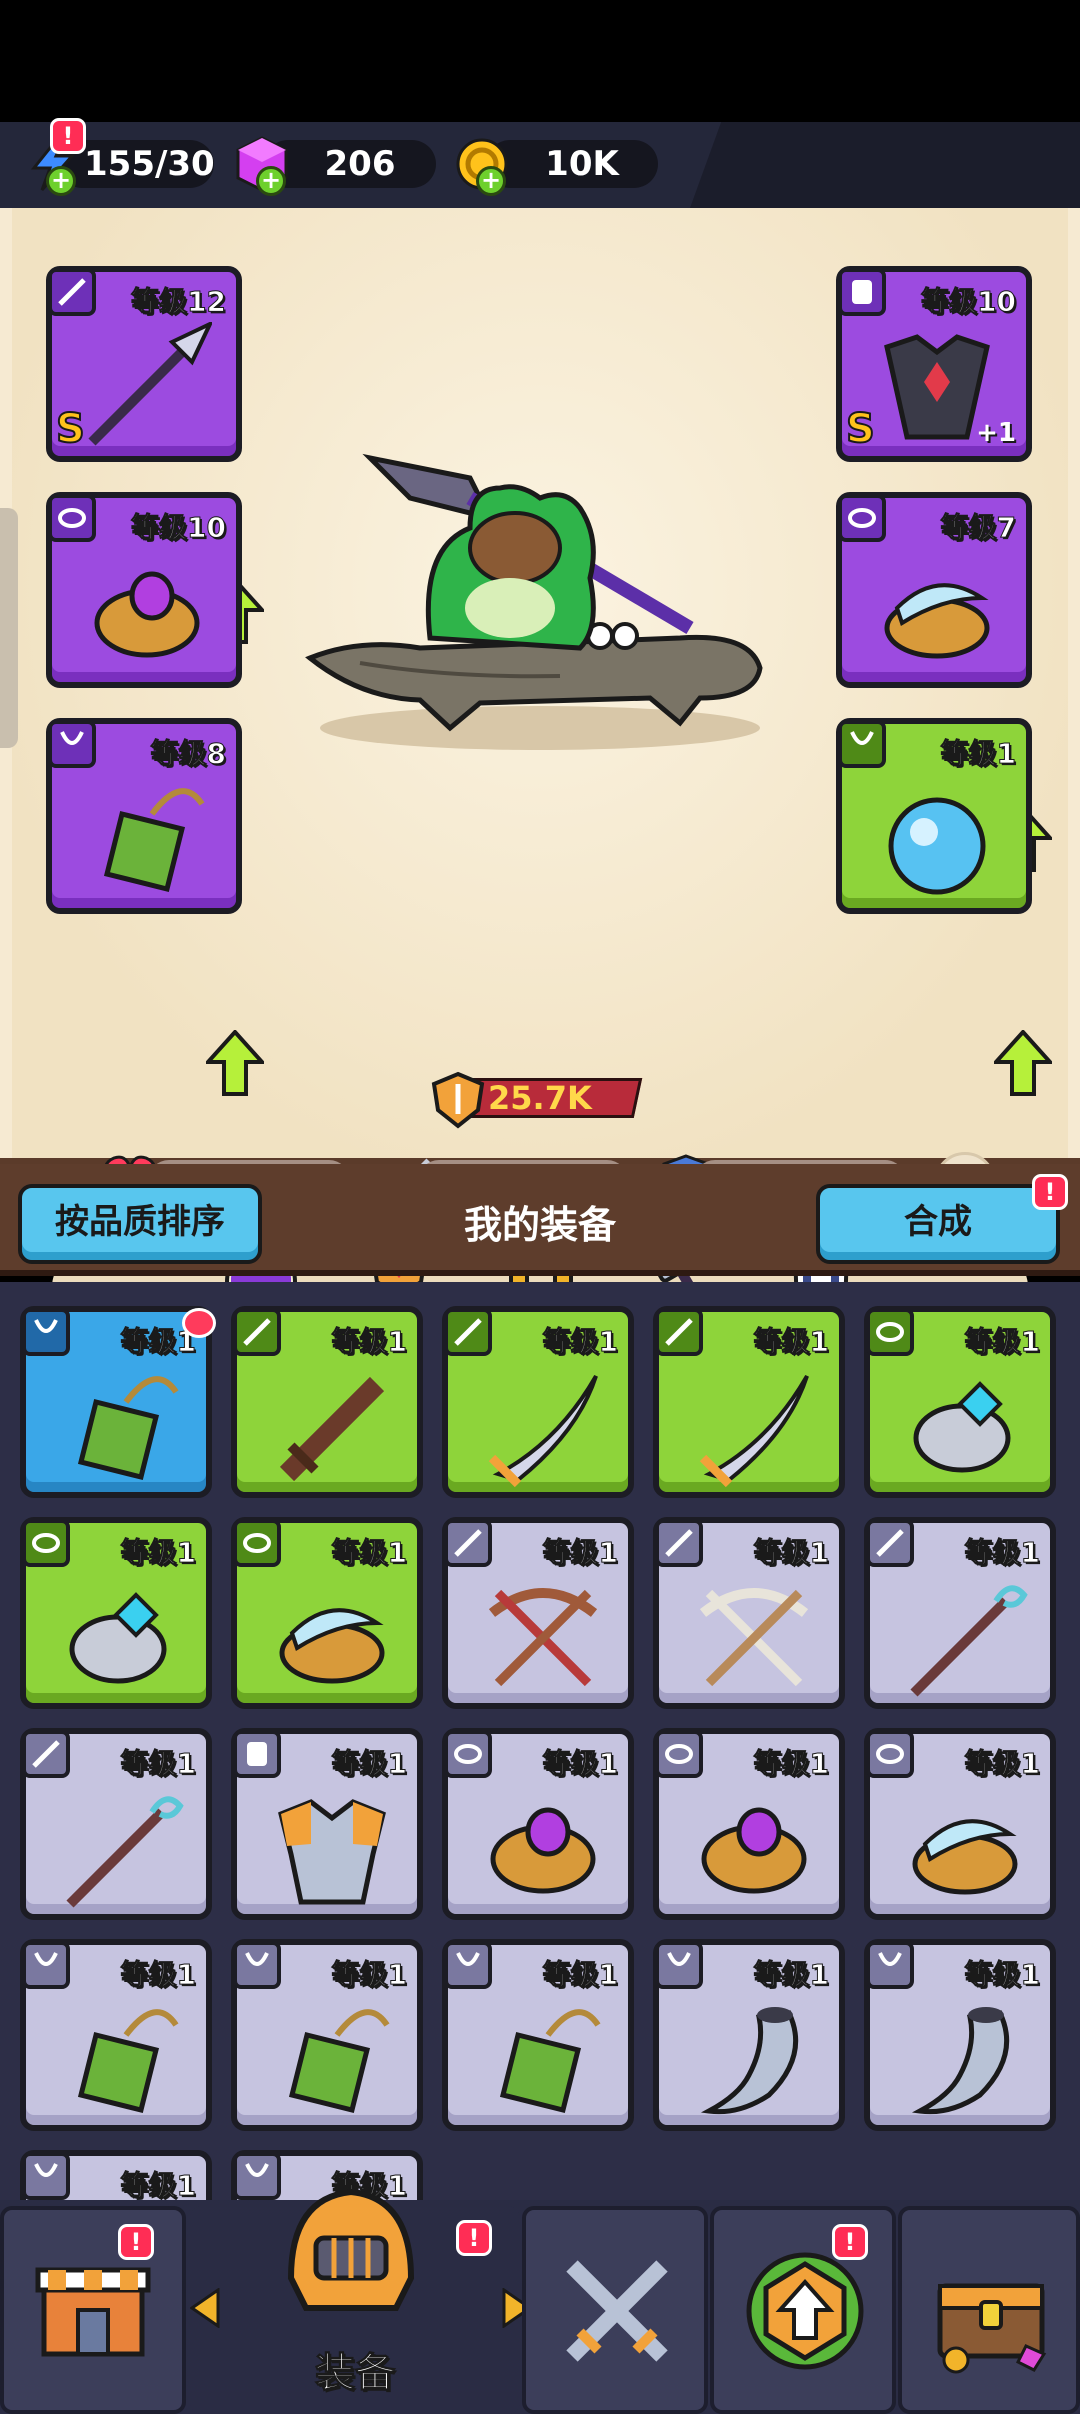 This screenshot has width=1080, height=2414. I want to click on wooden-sword-icon, so click(332, 1429).